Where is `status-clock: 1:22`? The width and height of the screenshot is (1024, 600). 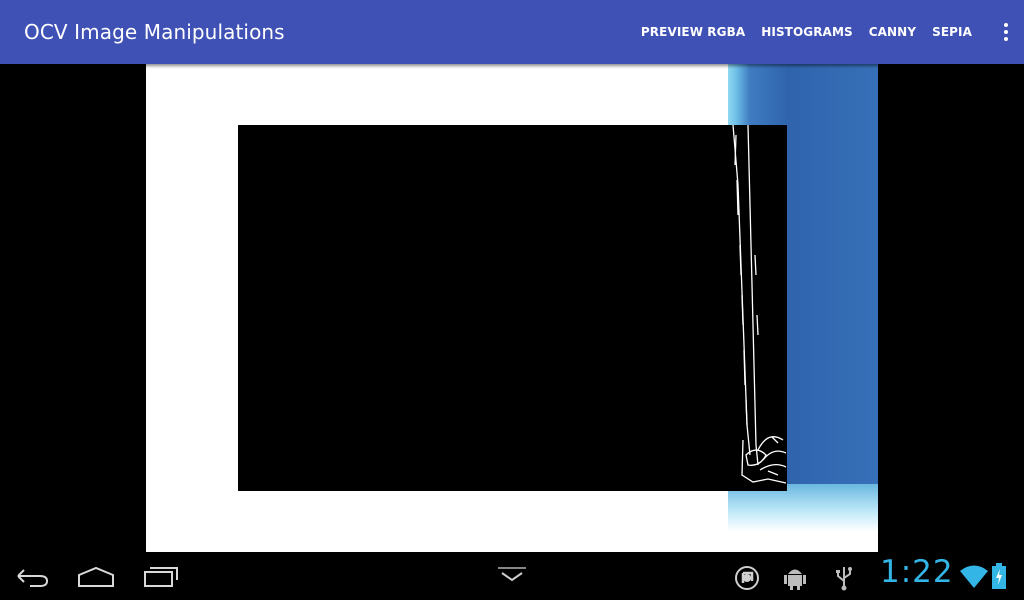
status-clock: 1:22 is located at coordinates (917, 572).